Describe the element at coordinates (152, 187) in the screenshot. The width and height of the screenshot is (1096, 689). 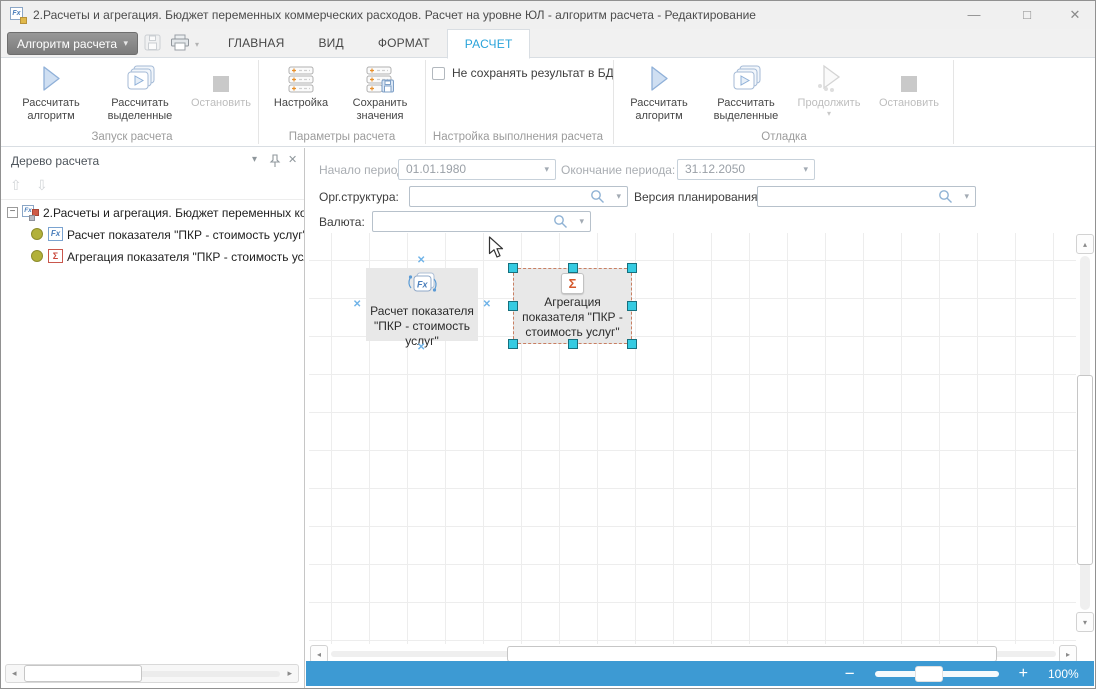
I see `panel-toolbar: ⇧ ⇩` at that location.